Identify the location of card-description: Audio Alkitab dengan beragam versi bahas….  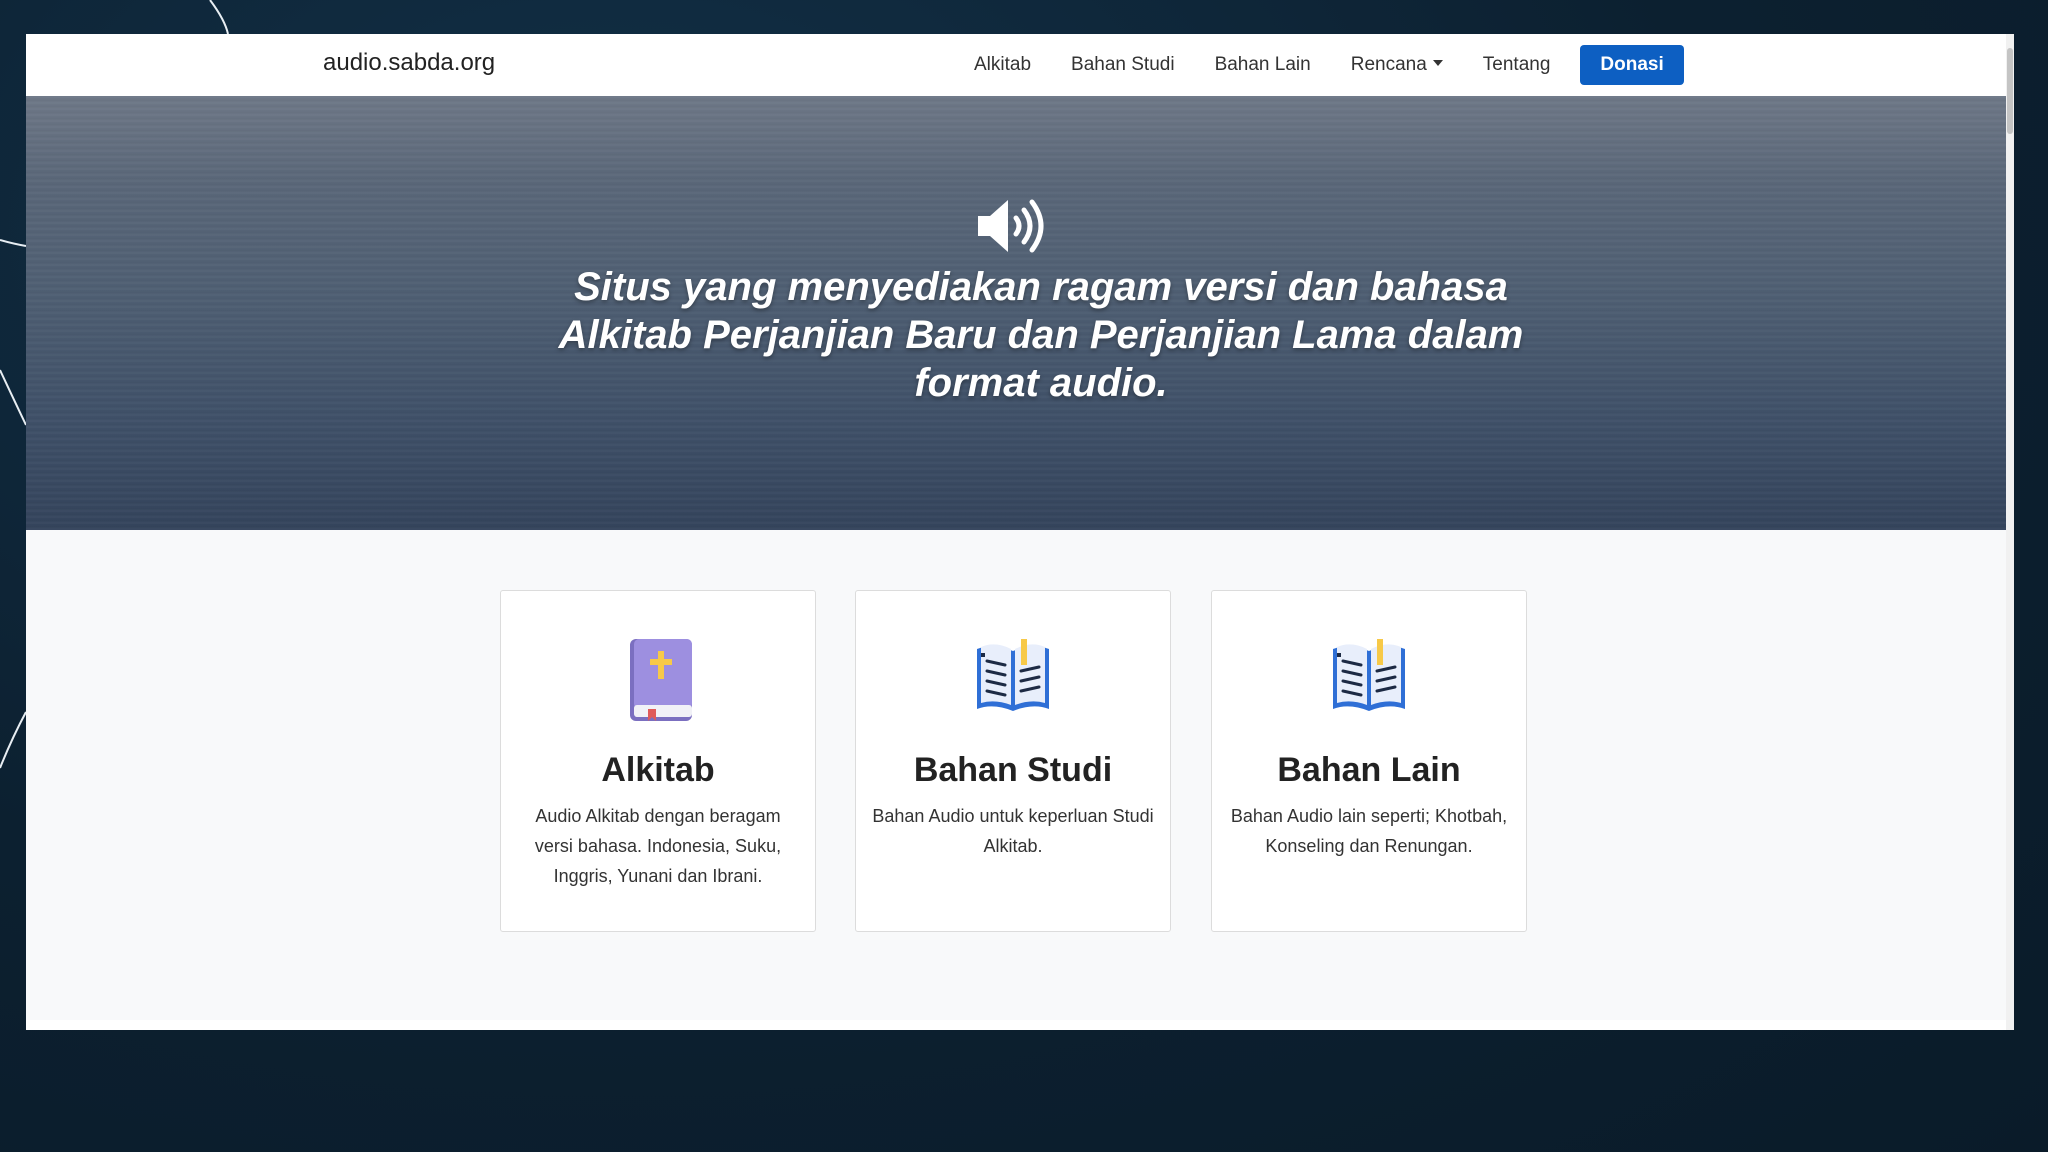
(658, 846).